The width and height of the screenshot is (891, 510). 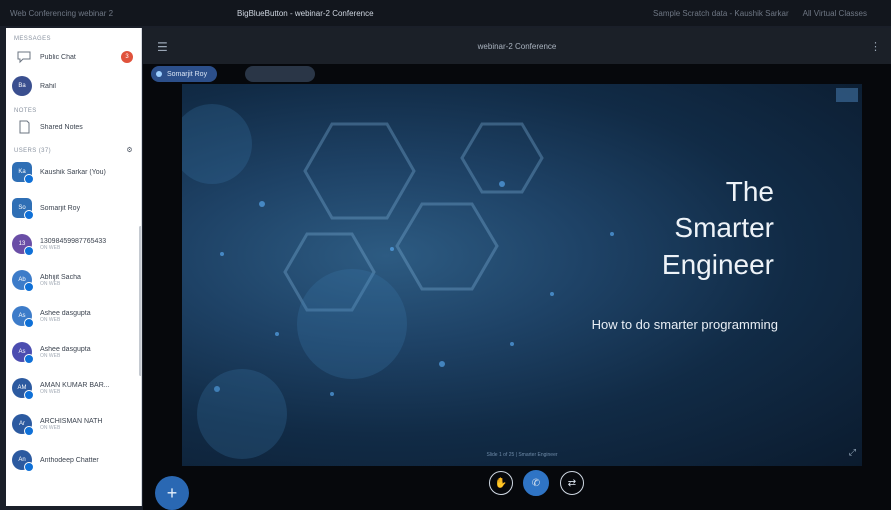 I want to click on user-name: Abhijit Sacha, so click(x=60, y=277).